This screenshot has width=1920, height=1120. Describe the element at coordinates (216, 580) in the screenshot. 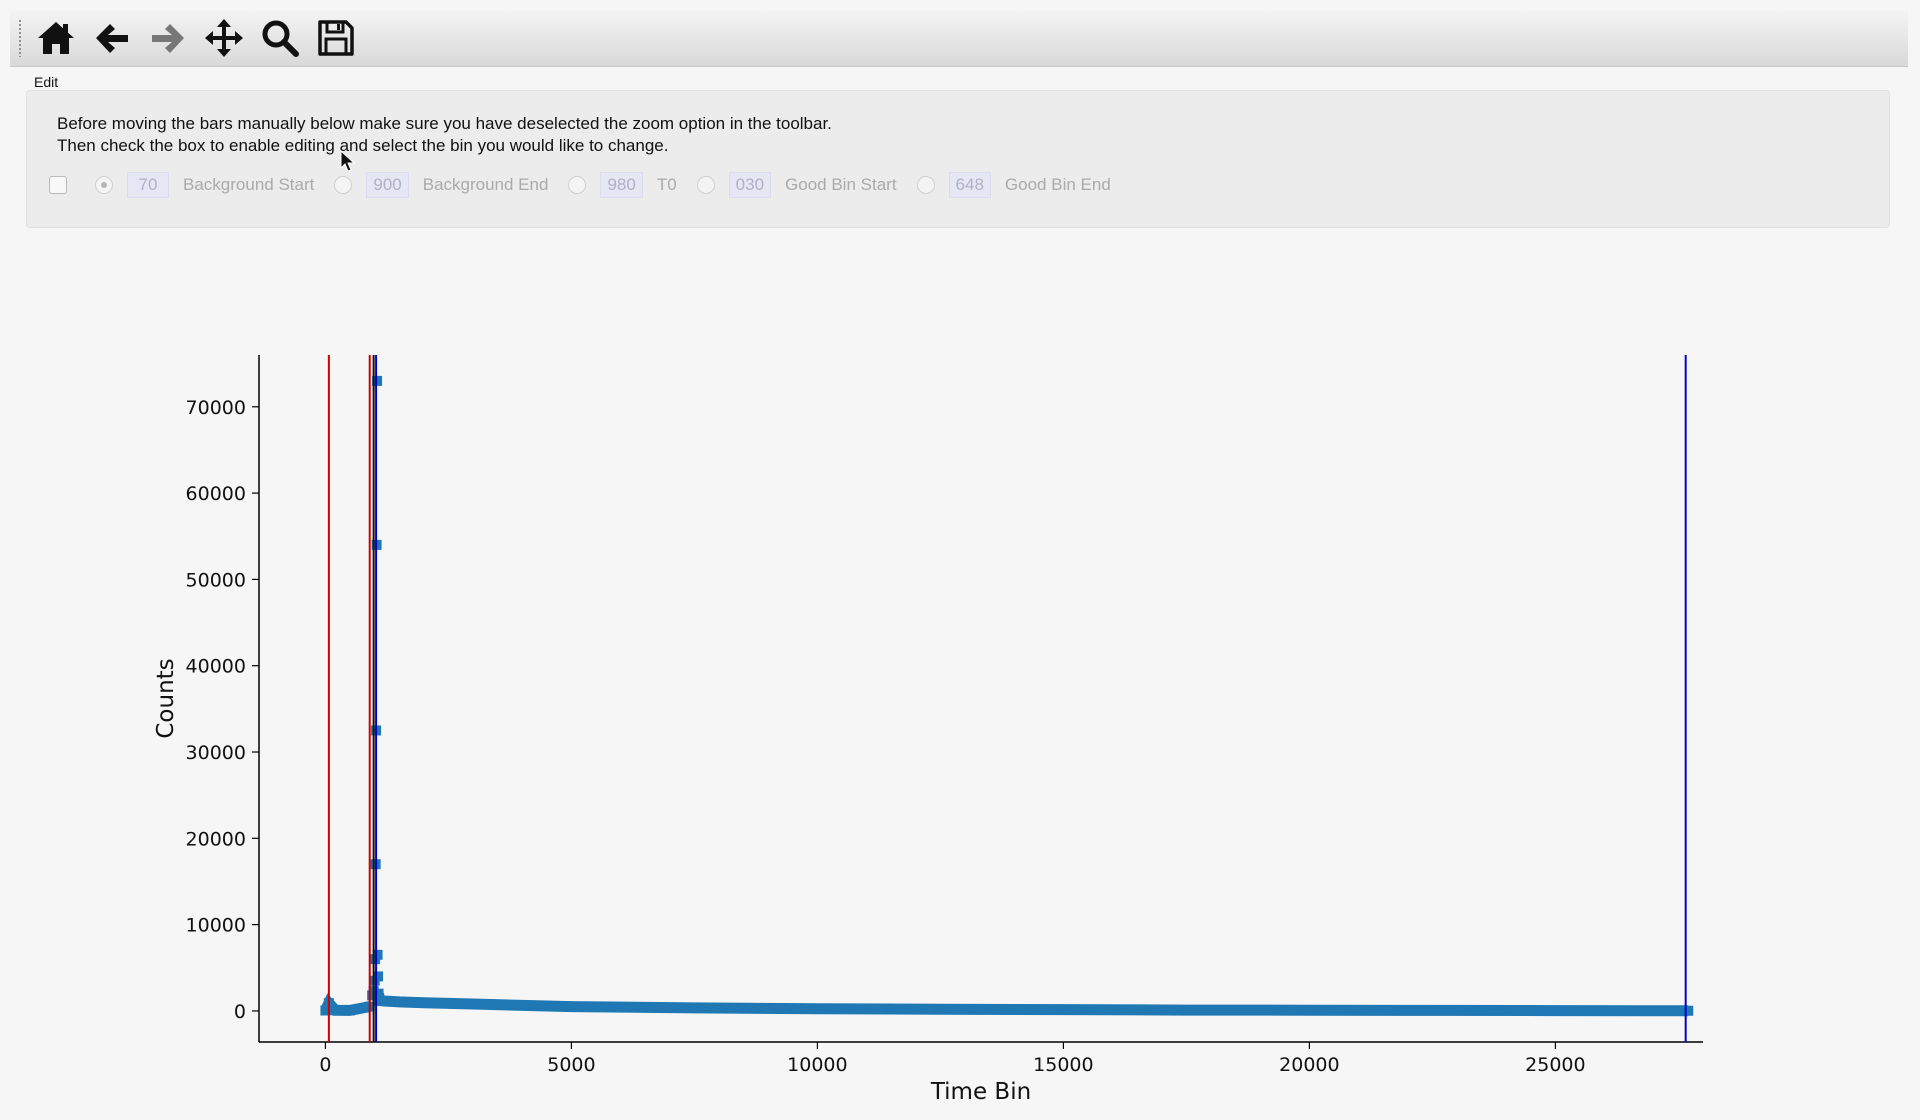

I see `y-tick-label: 50000` at that location.